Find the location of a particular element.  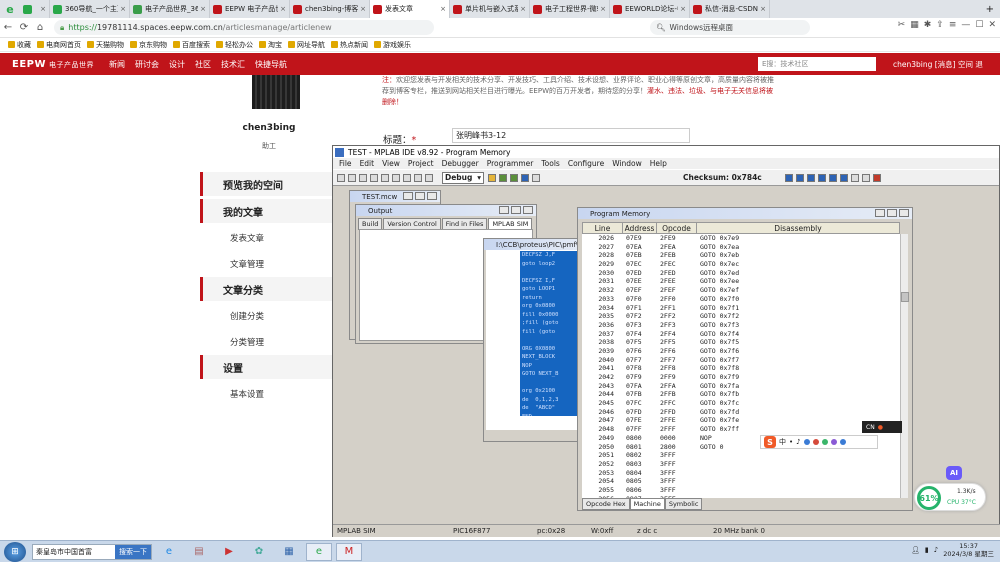

network-icon: ▮ is located at coordinates (927, 550).